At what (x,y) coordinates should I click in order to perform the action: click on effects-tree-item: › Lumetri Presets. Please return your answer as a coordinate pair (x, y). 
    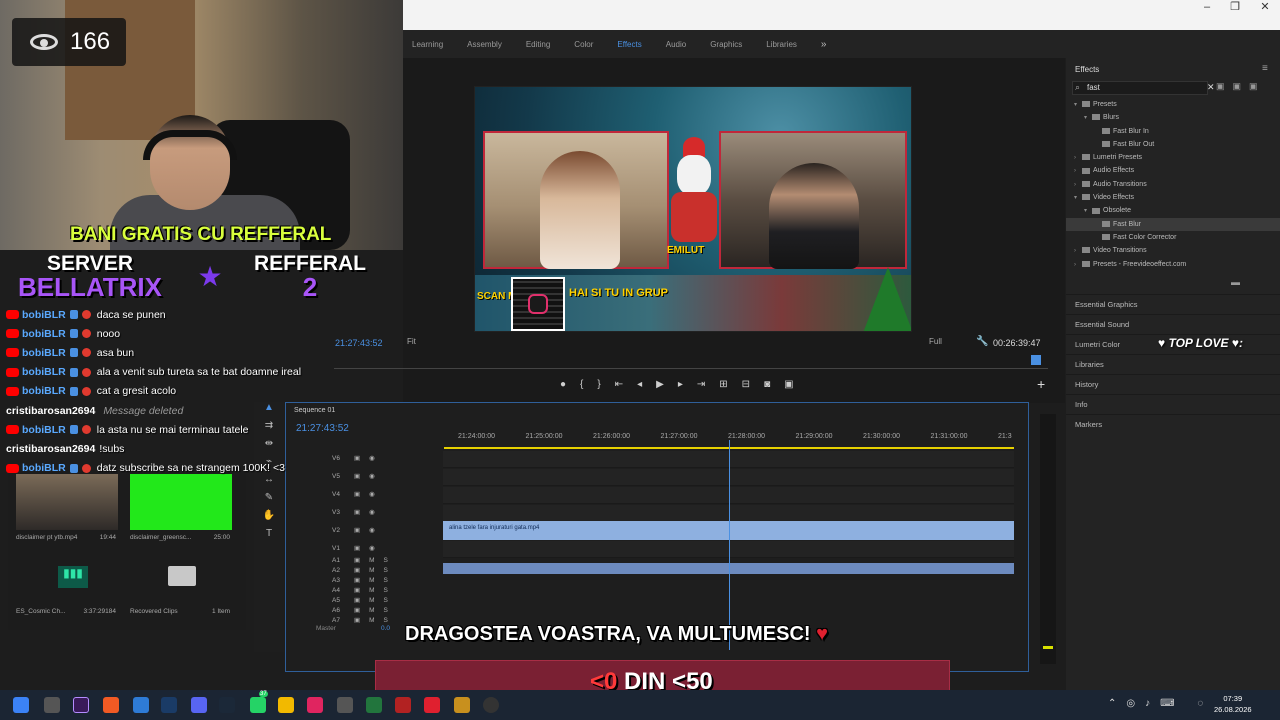
    Looking at the image, I should click on (1173, 157).